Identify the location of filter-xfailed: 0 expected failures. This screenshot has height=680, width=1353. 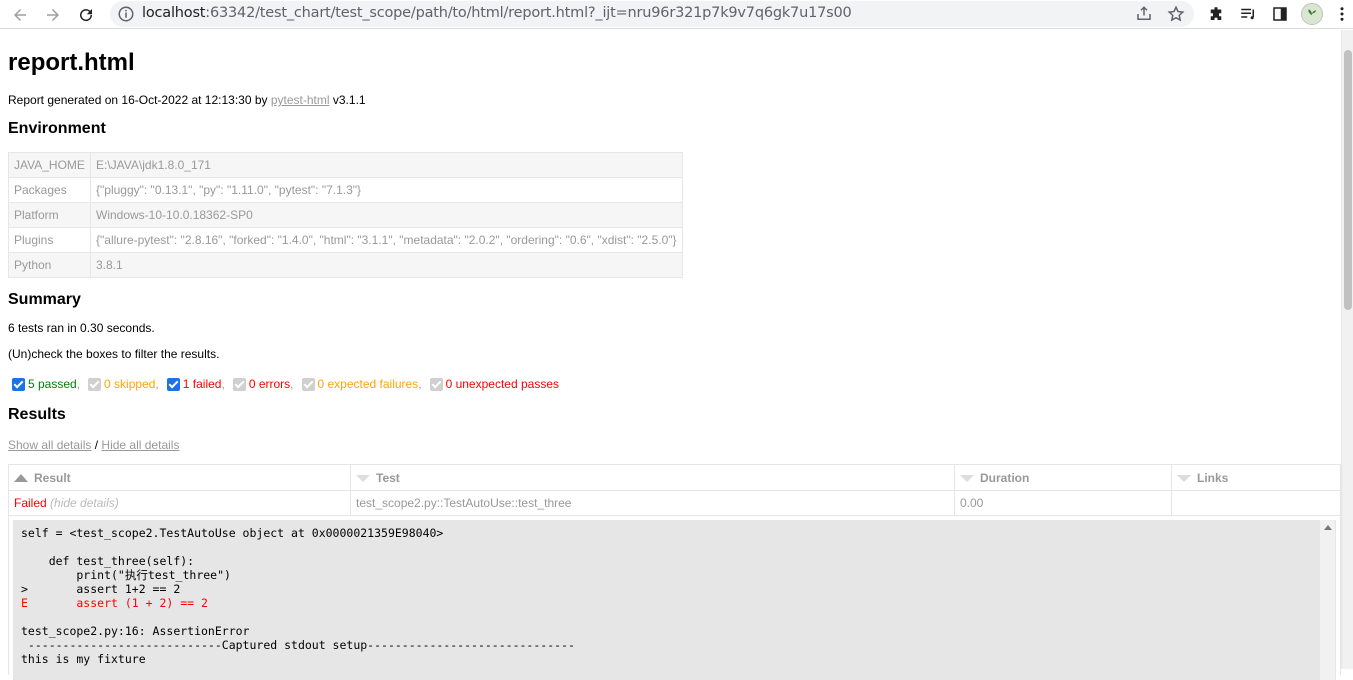
(360, 384).